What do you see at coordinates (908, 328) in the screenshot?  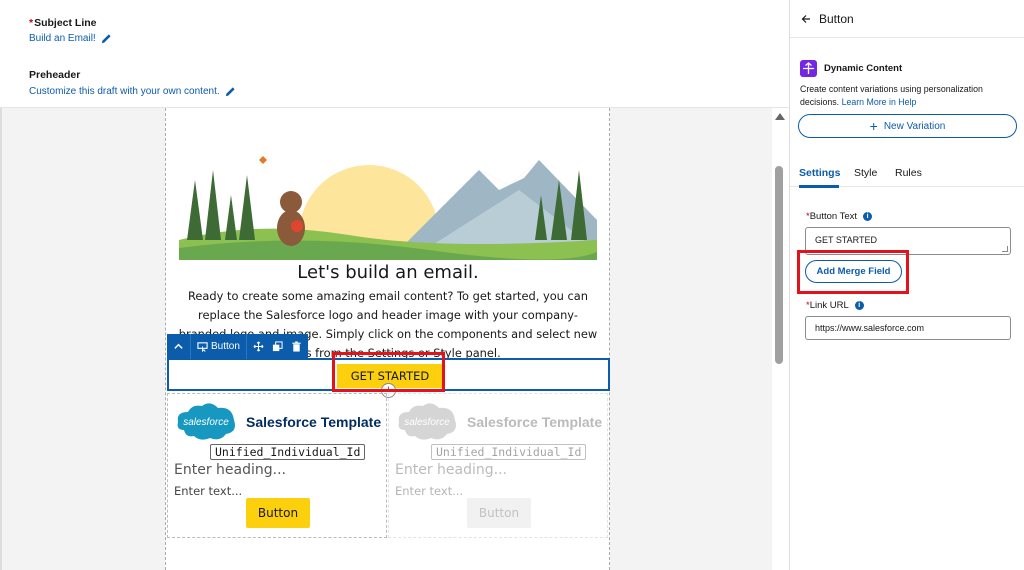 I see `link-url-field: https://www.salesforce.com` at bounding box center [908, 328].